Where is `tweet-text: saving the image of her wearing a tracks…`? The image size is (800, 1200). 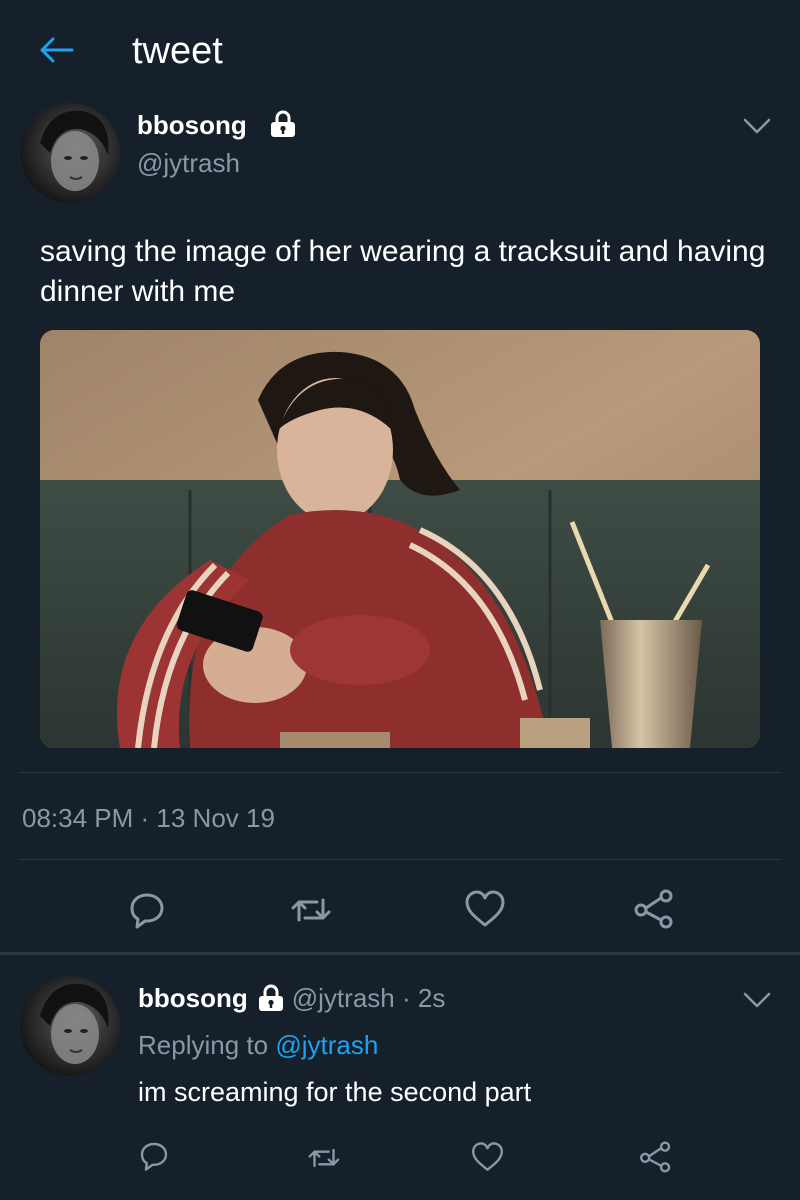 tweet-text: saving the image of her wearing a tracks… is located at coordinates (403, 271).